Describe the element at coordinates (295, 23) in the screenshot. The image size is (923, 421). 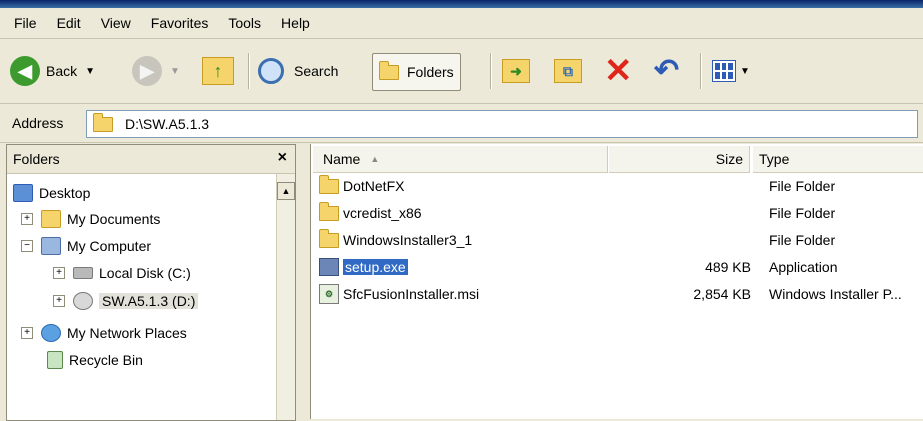
I see `menu-help: Help` at that location.